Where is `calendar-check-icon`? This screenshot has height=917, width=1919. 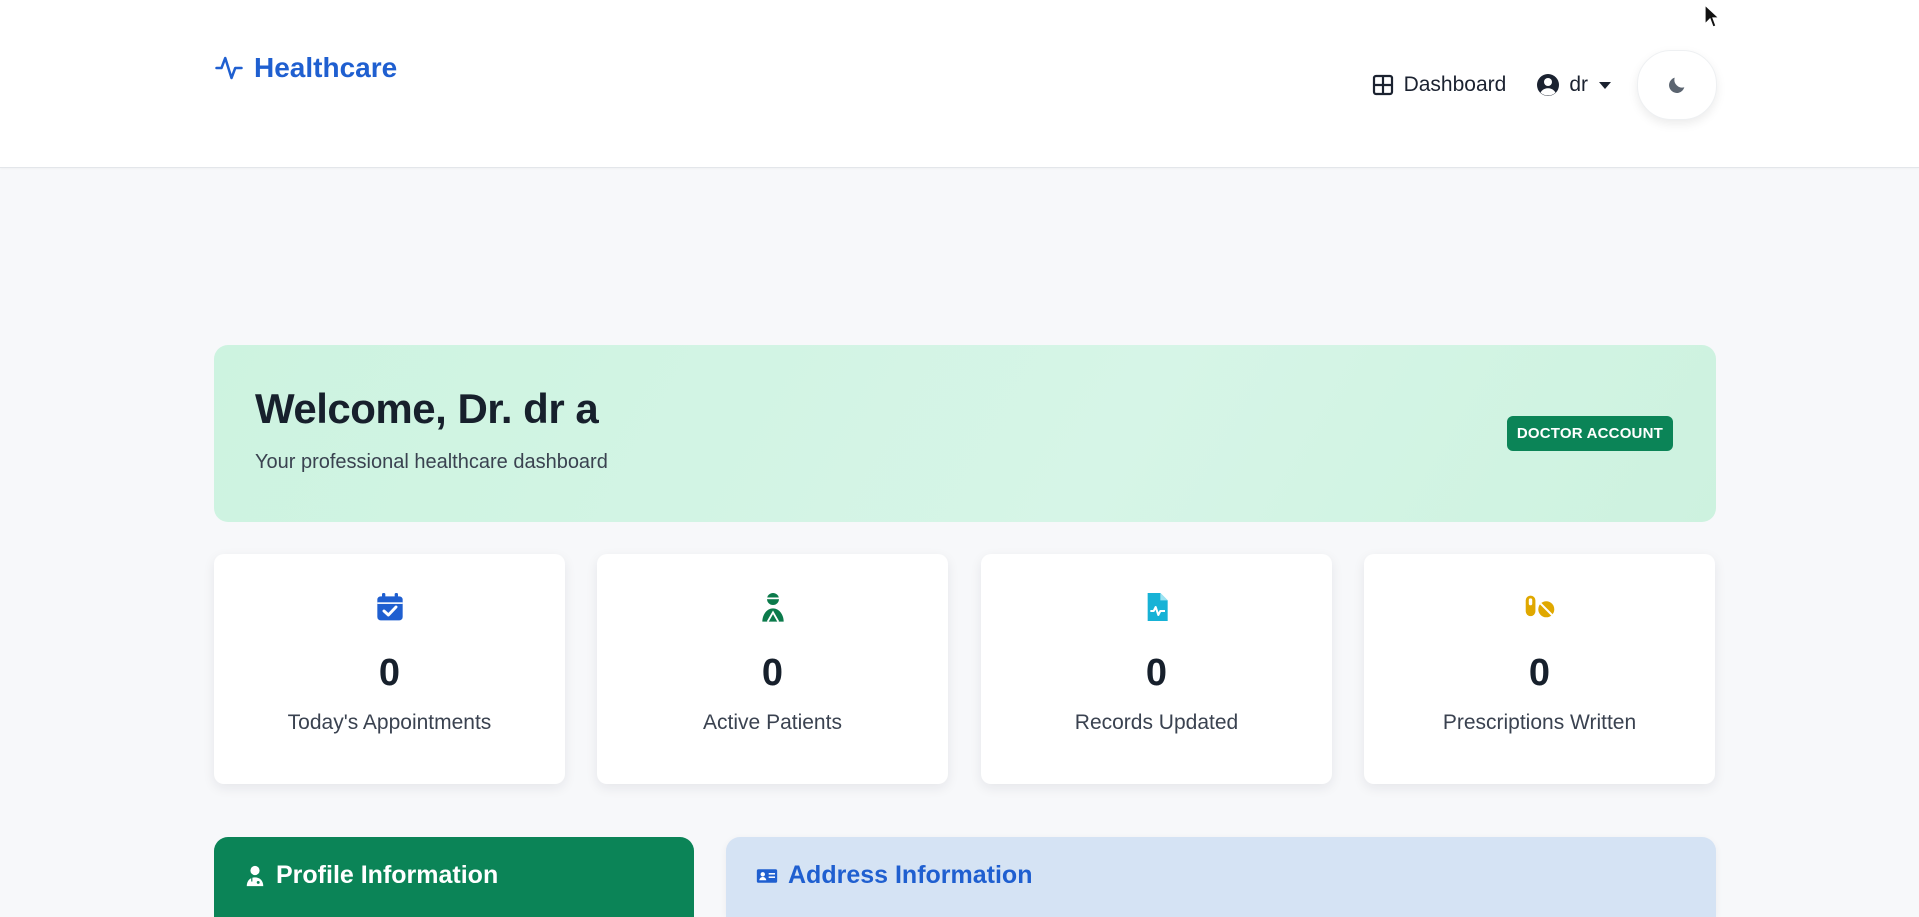
calendar-check-icon is located at coordinates (389, 607).